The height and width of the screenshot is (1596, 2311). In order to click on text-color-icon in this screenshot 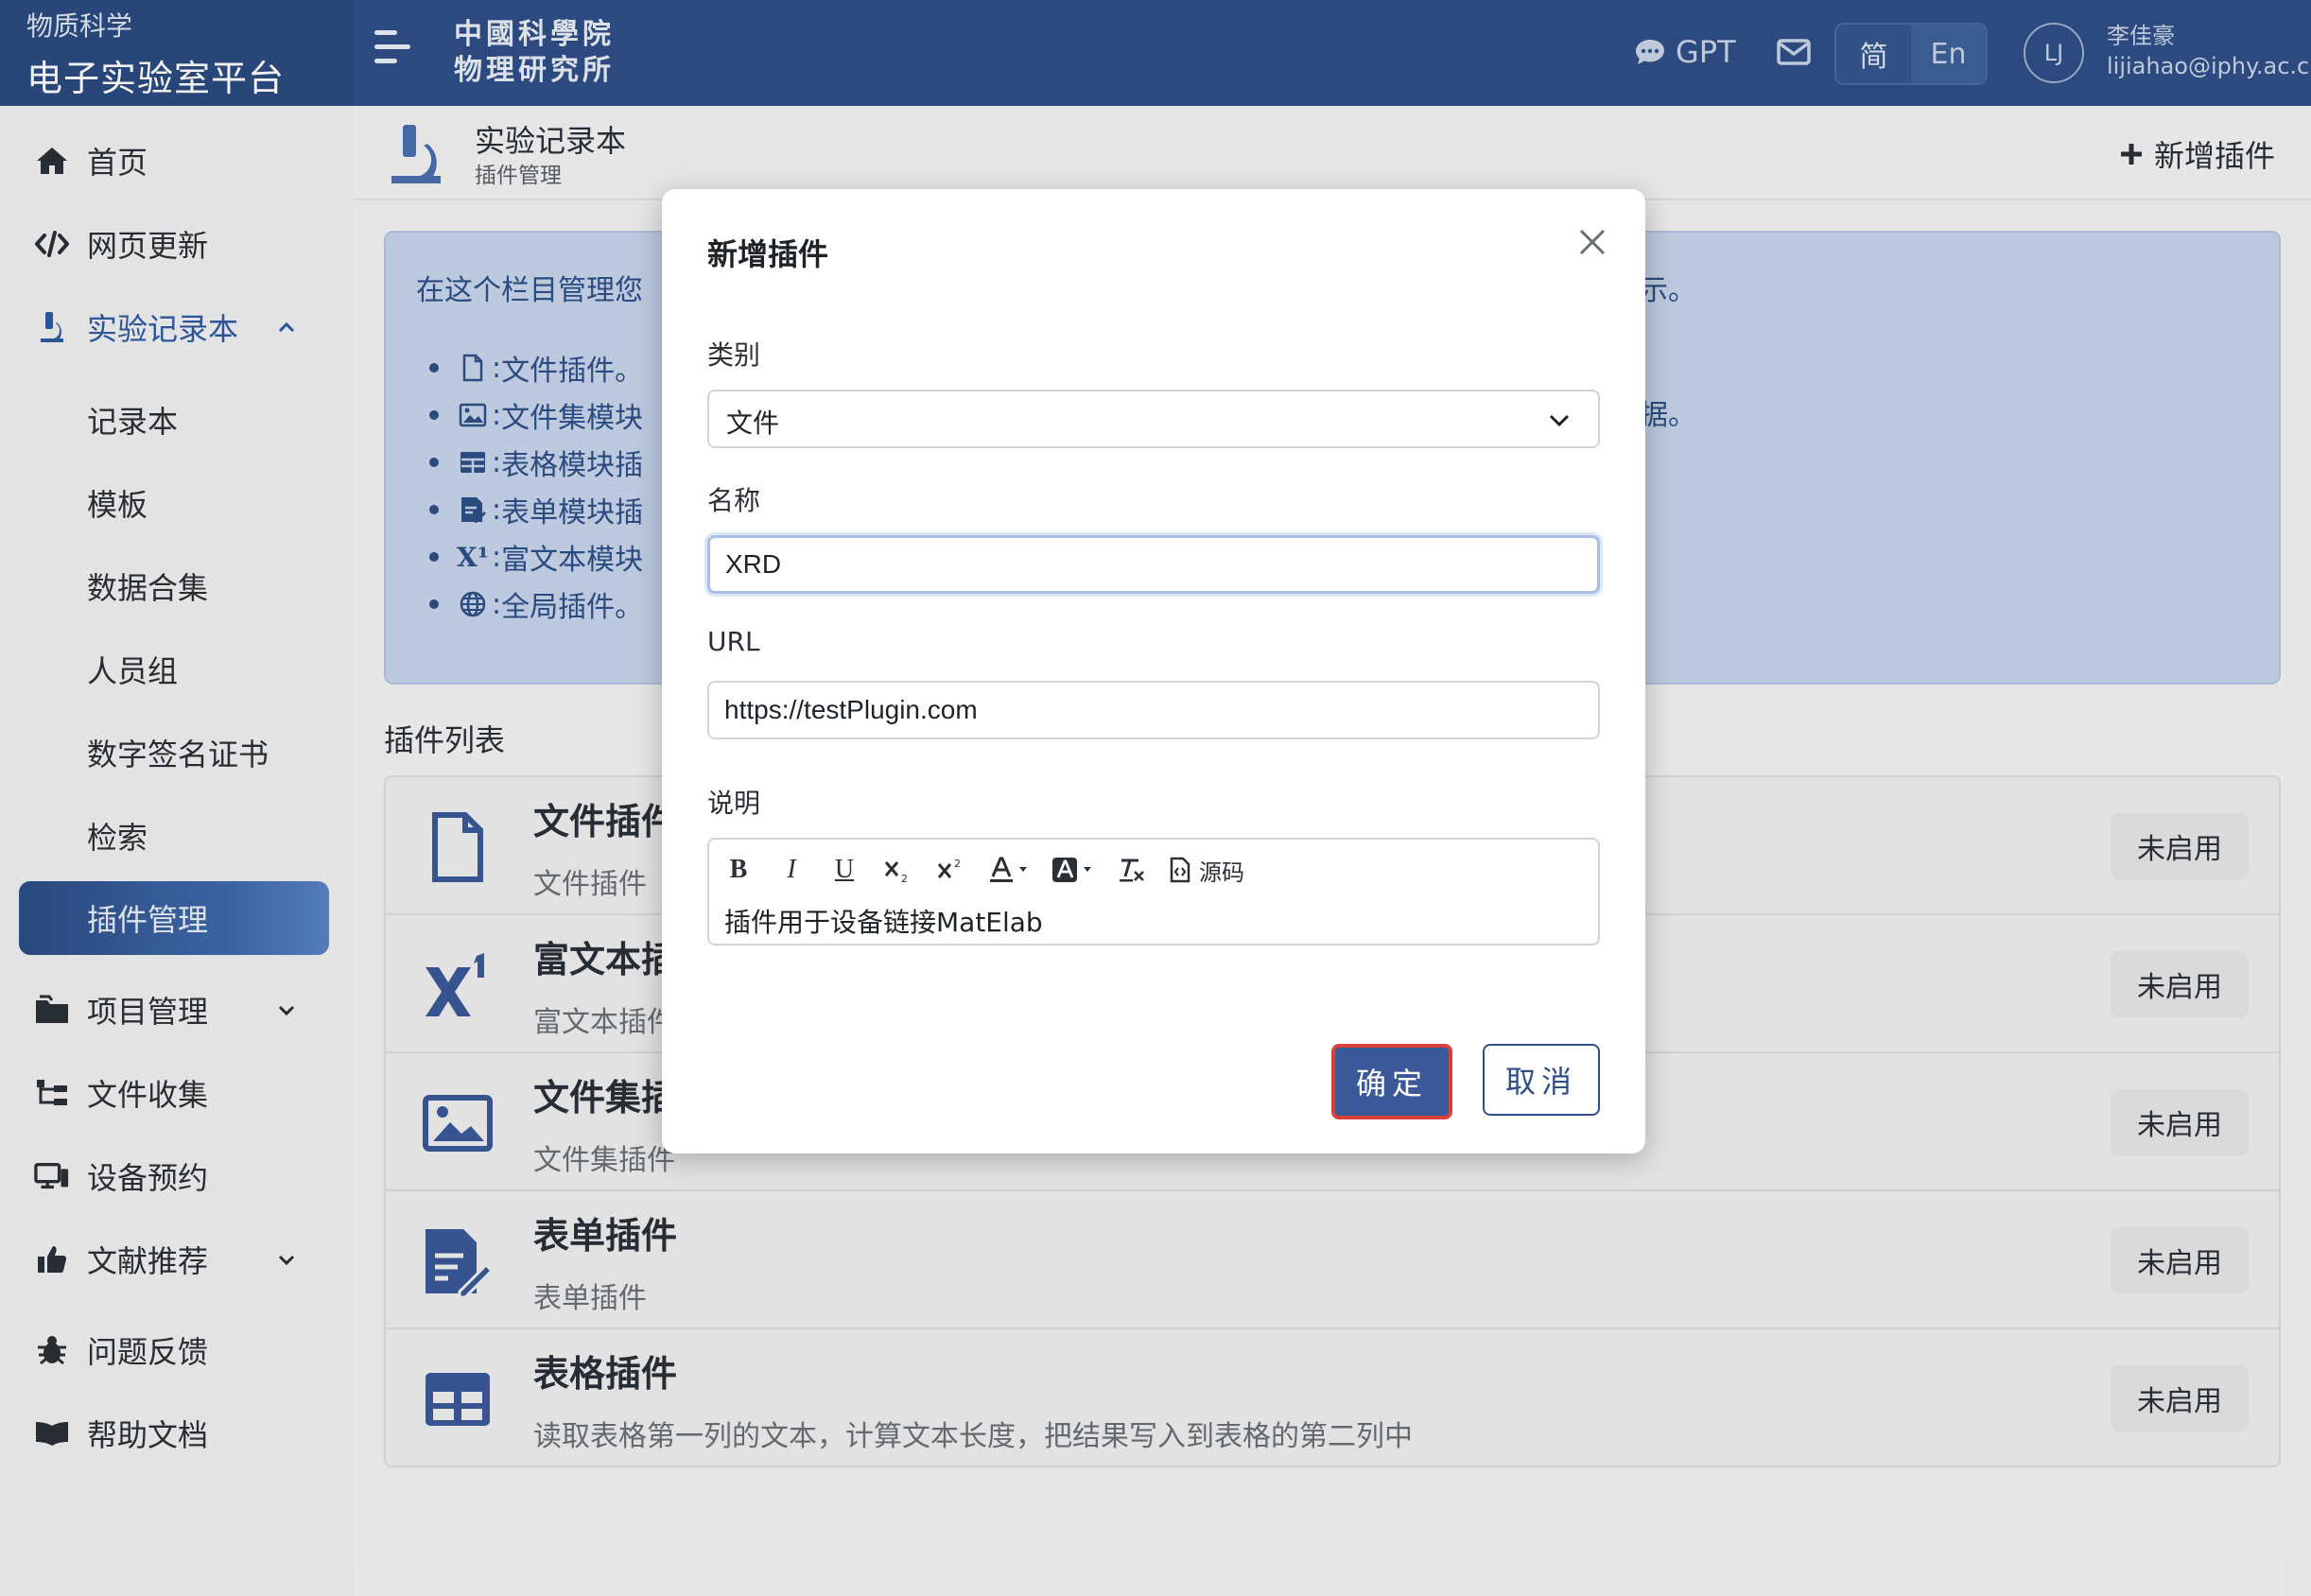, I will do `click(1009, 870)`.